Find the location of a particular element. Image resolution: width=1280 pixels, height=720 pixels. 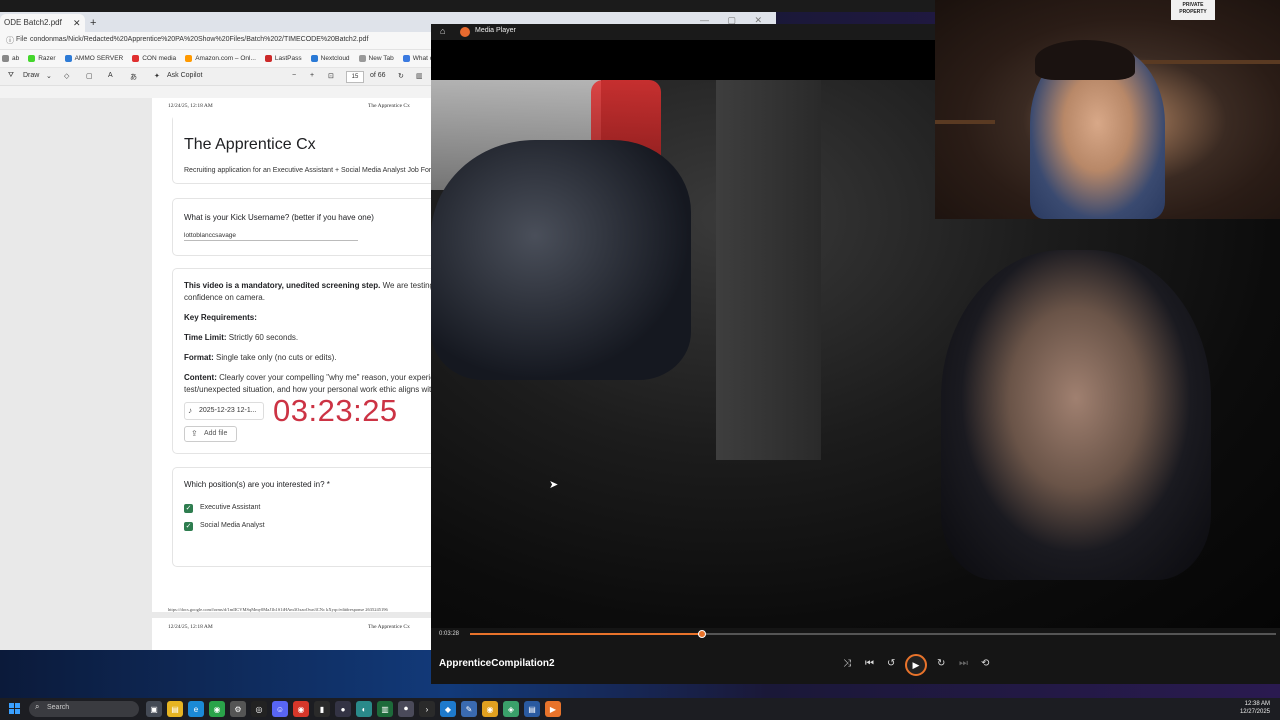

bookmark-label: Razer is located at coordinates (47, 58).